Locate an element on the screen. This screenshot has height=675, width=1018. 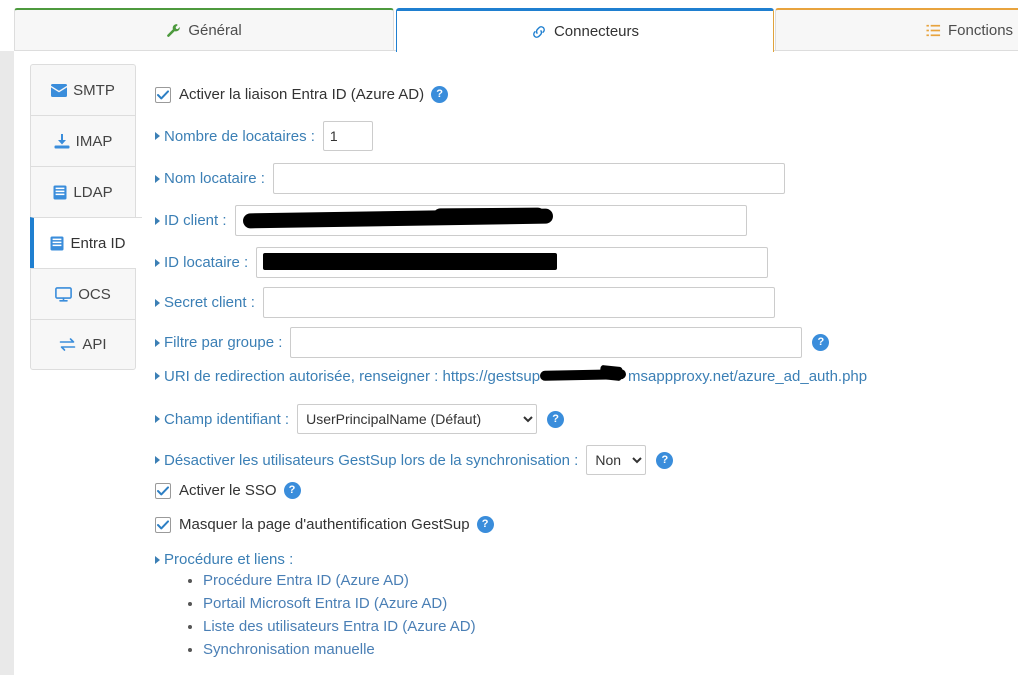
sidebar-item-ldap-label: LDAP is located at coordinates (93, 192).